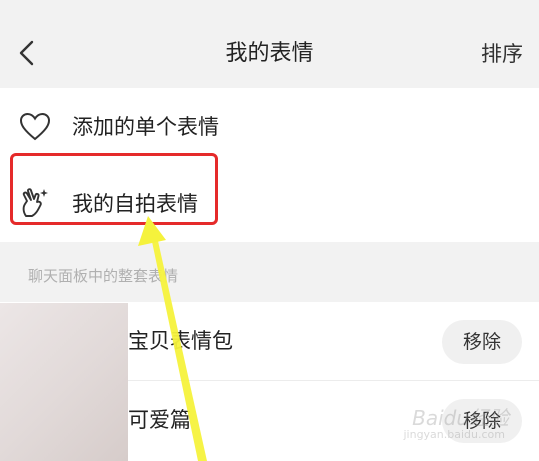  What do you see at coordinates (172, 338) in the screenshot?
I see `arrow-annotation` at bounding box center [172, 338].